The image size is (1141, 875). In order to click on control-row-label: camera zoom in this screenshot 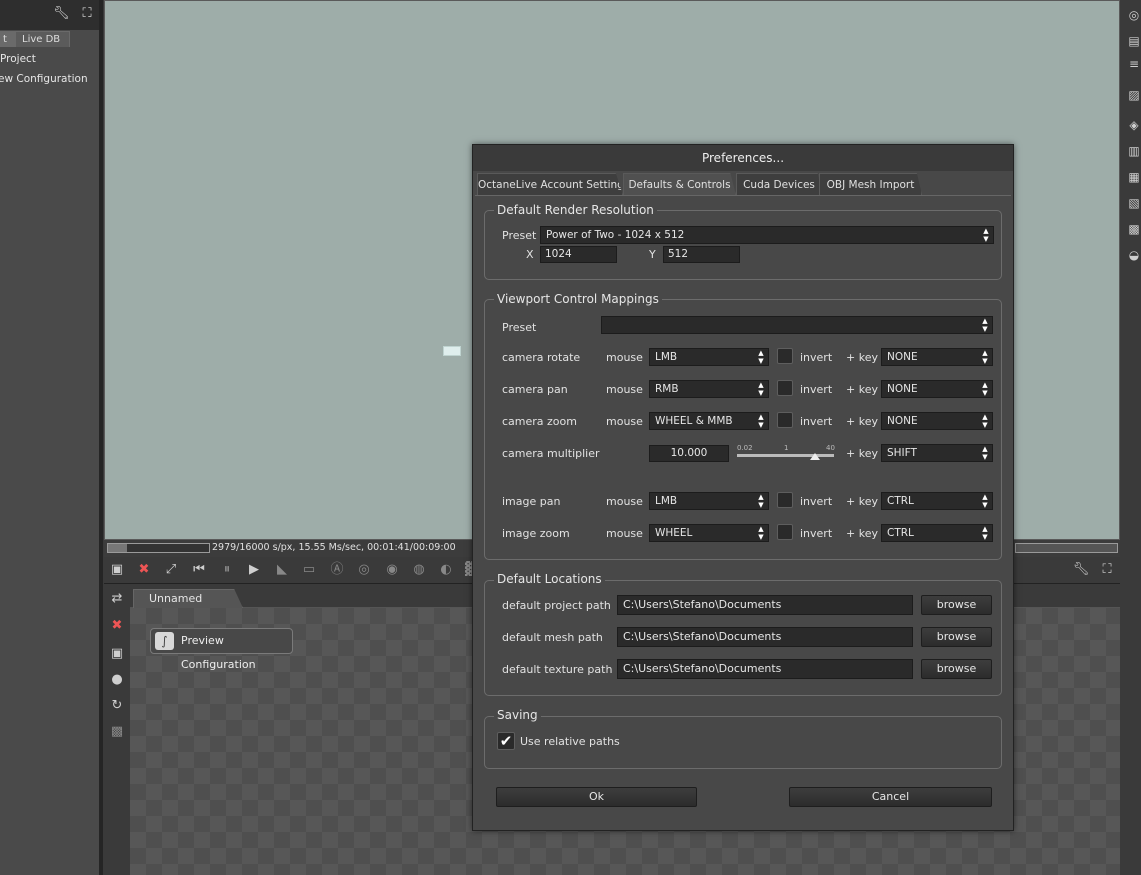, I will do `click(539, 421)`.